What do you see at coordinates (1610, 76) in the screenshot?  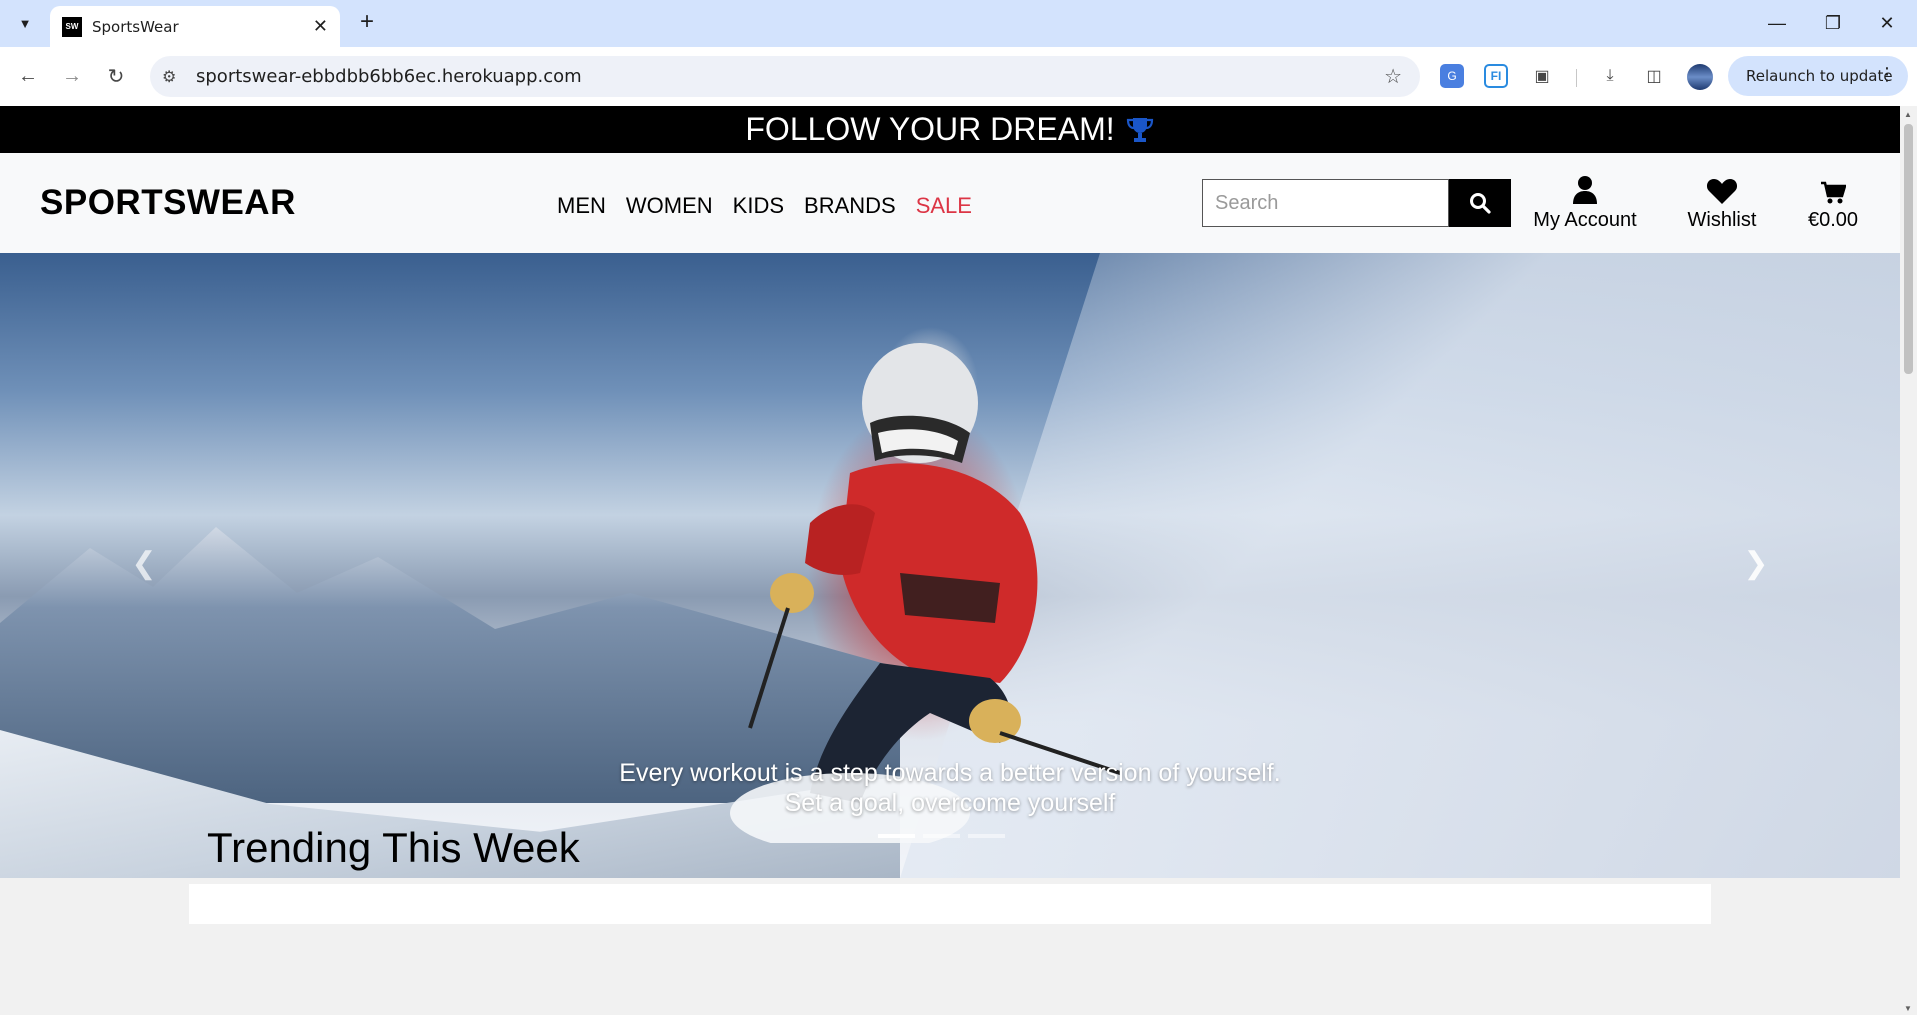 I see `download-icon: ⤓` at bounding box center [1610, 76].